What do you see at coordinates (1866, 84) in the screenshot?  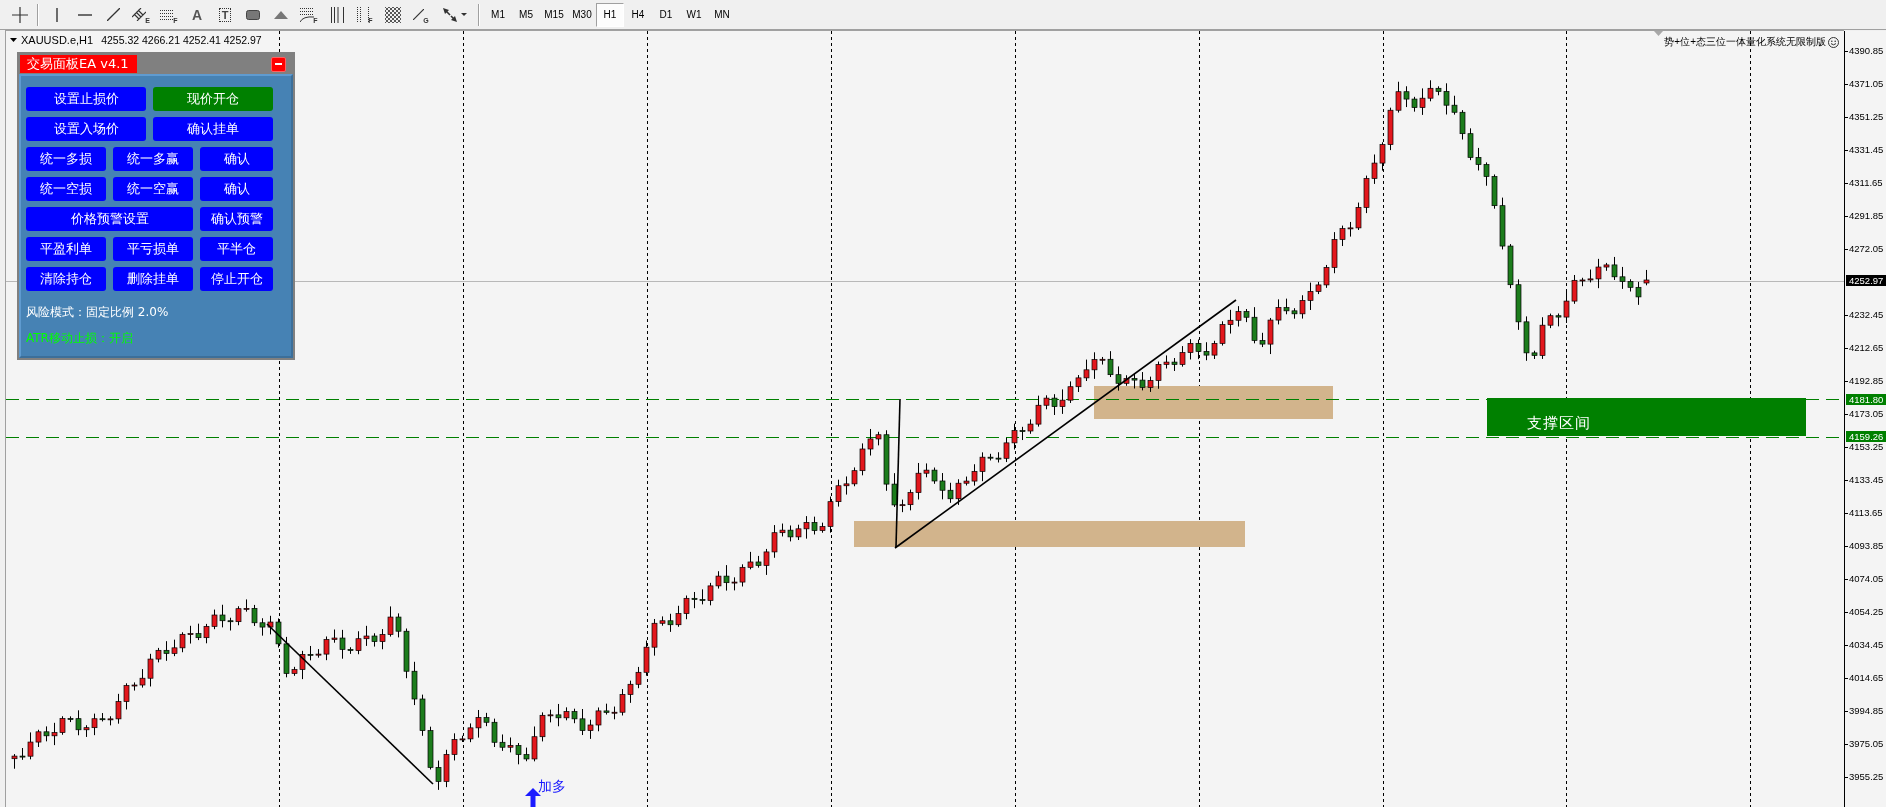 I see `axis-label: 4371.05` at bounding box center [1866, 84].